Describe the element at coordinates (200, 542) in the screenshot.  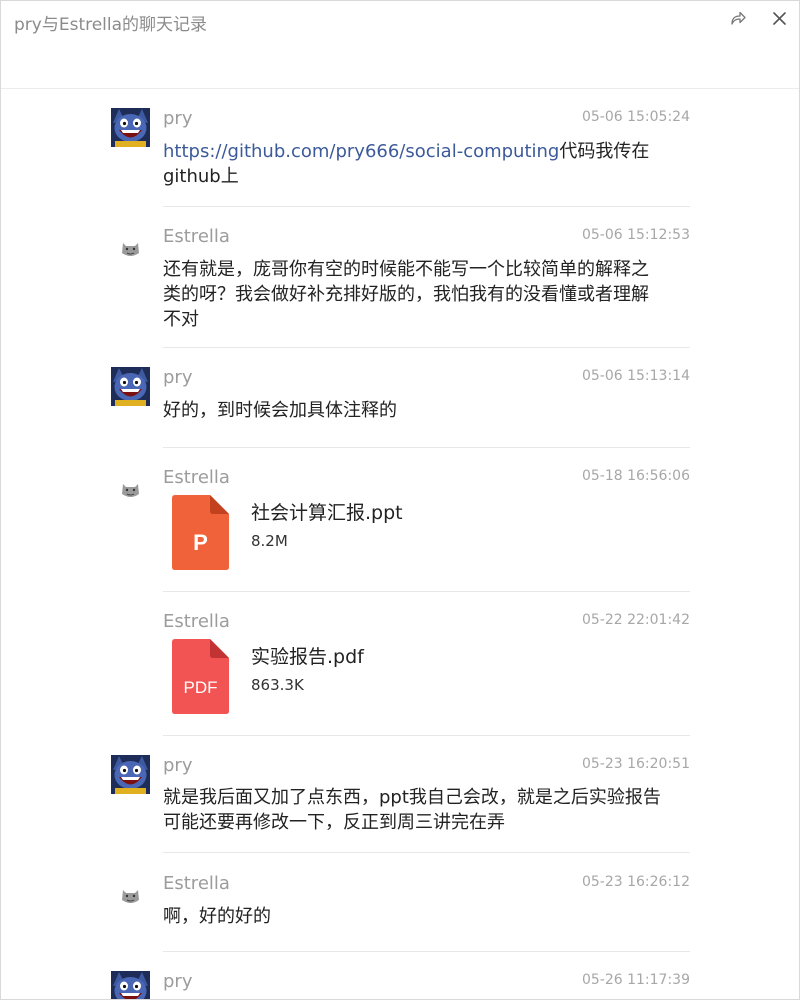
I see `svg-text: P` at that location.